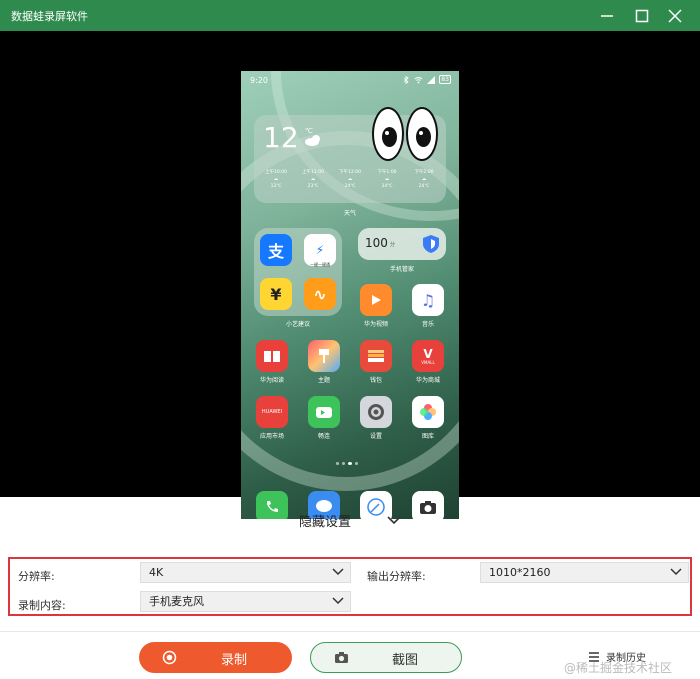 The image size is (700, 679). Describe the element at coordinates (234, 660) in the screenshot. I see `record-label: 录制` at that location.